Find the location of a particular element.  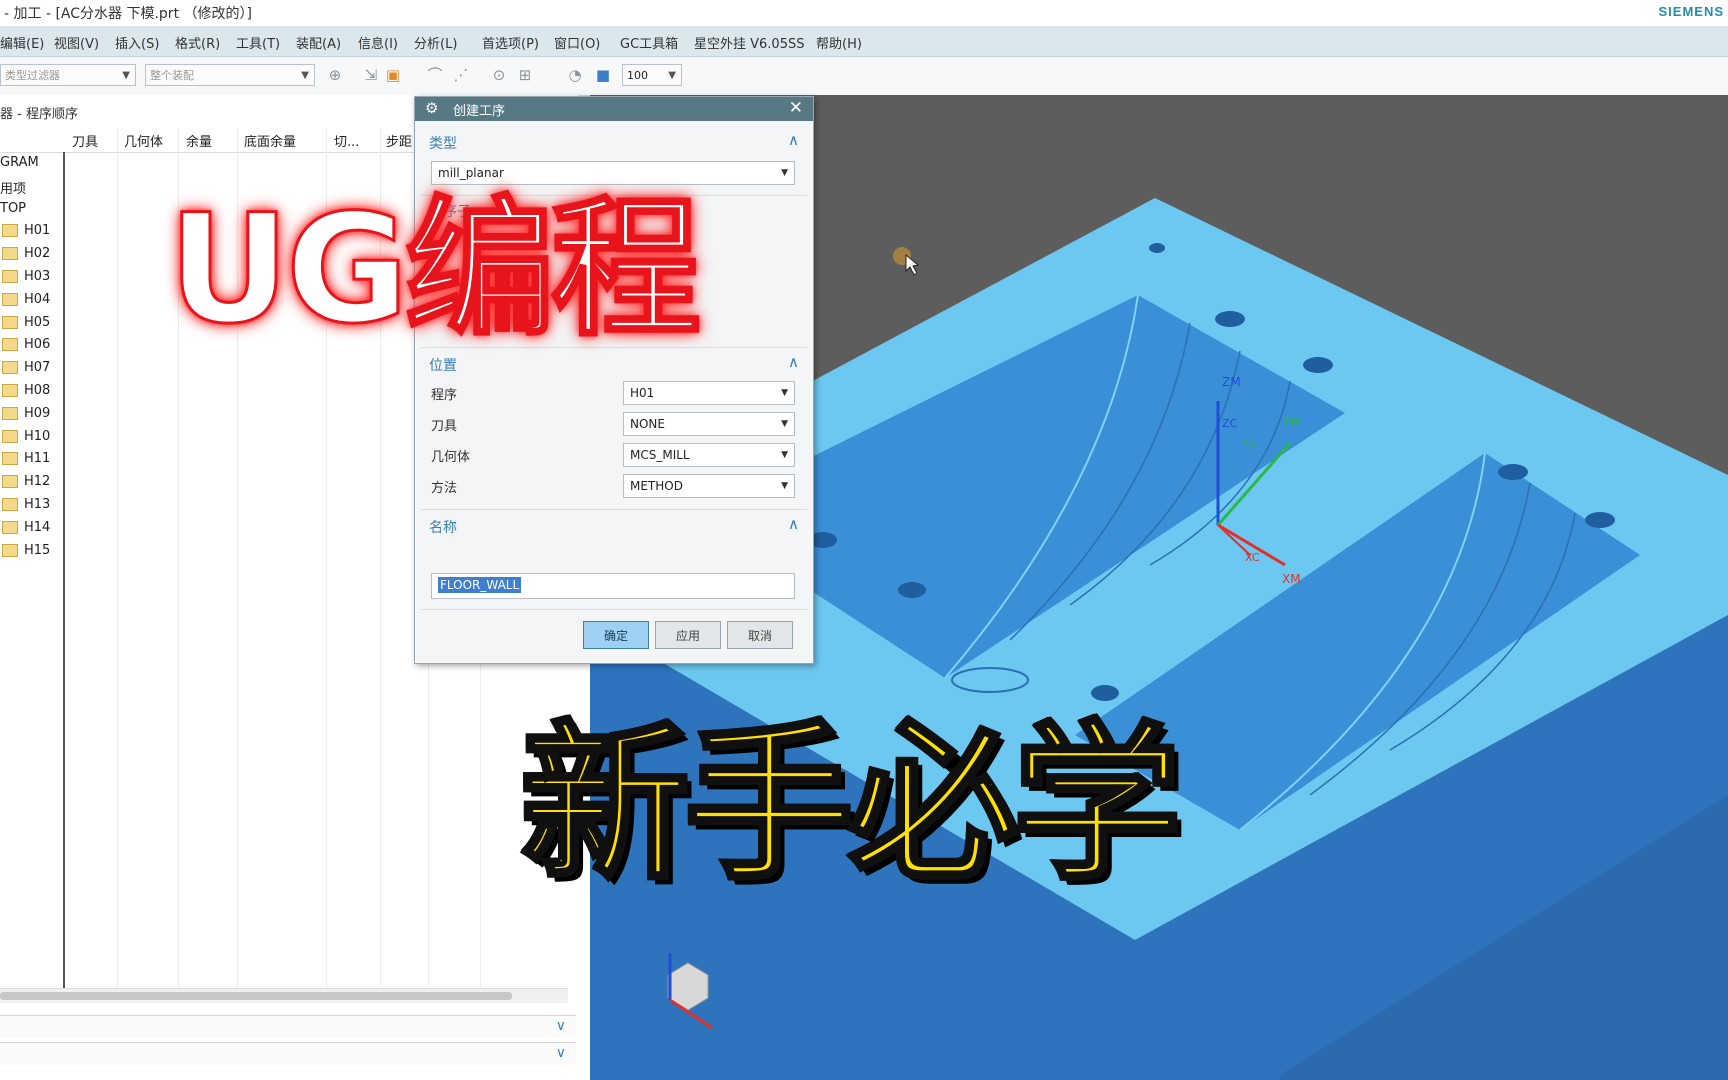

tree-row: H09 is located at coordinates (25, 417).